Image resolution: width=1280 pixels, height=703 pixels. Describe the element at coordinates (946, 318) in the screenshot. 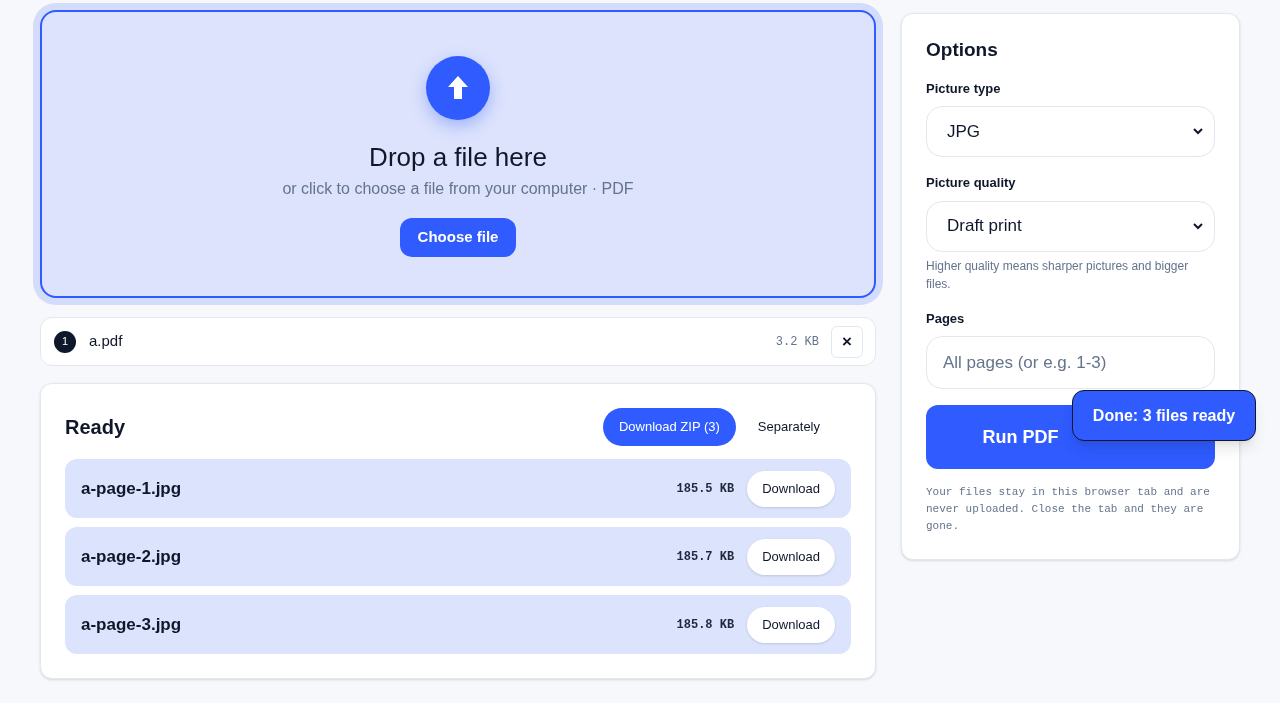

I see `field-label: Pages` at that location.